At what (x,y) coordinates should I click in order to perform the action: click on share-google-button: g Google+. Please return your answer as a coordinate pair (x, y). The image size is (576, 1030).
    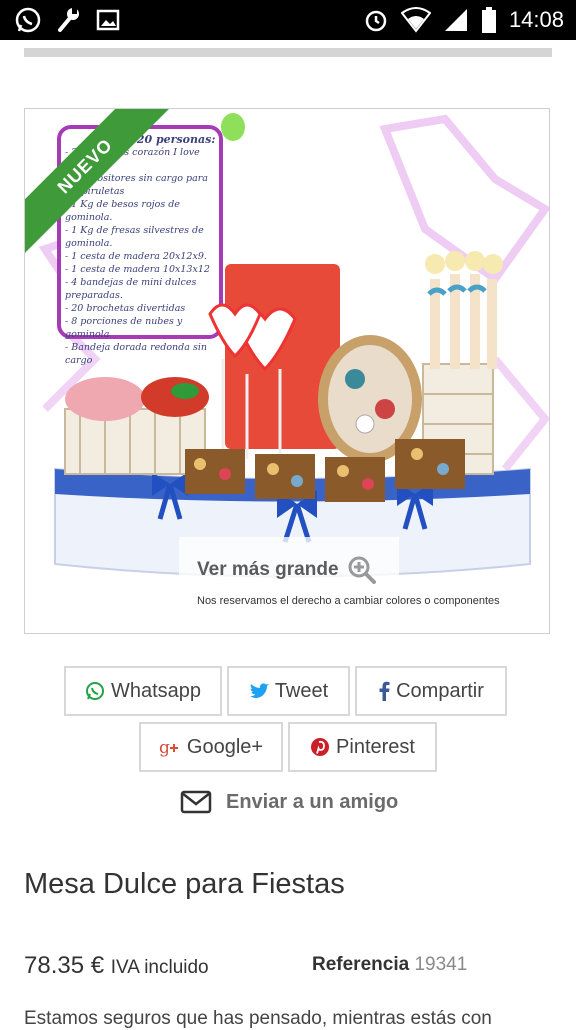
    Looking at the image, I should click on (211, 747).